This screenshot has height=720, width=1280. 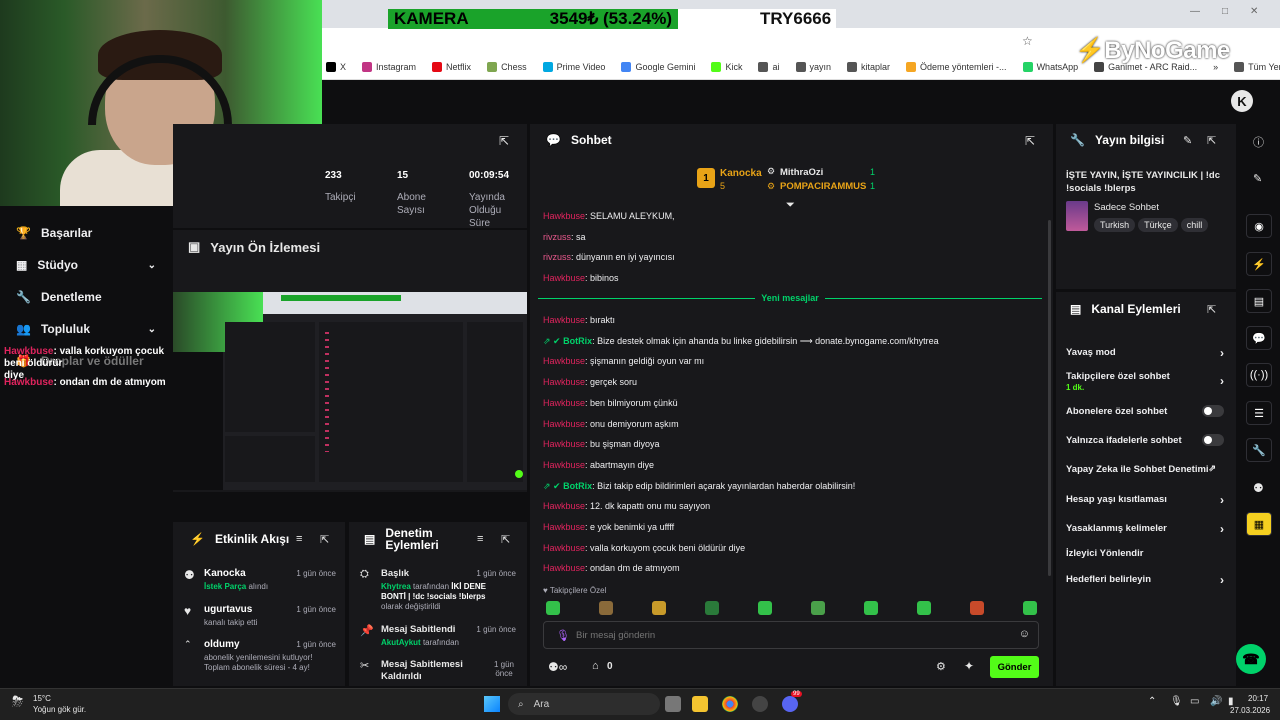 I want to click on bookmark-item: ai, so click(x=769, y=67).